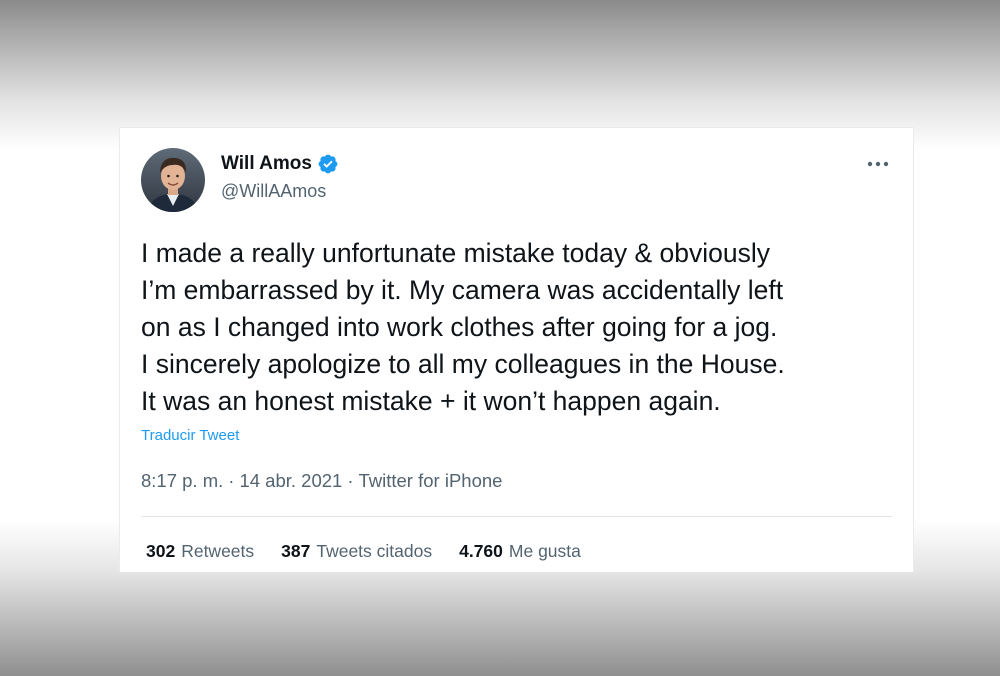 The width and height of the screenshot is (1000, 676). Describe the element at coordinates (481, 551) in the screenshot. I see `stat-count: 4.760` at that location.